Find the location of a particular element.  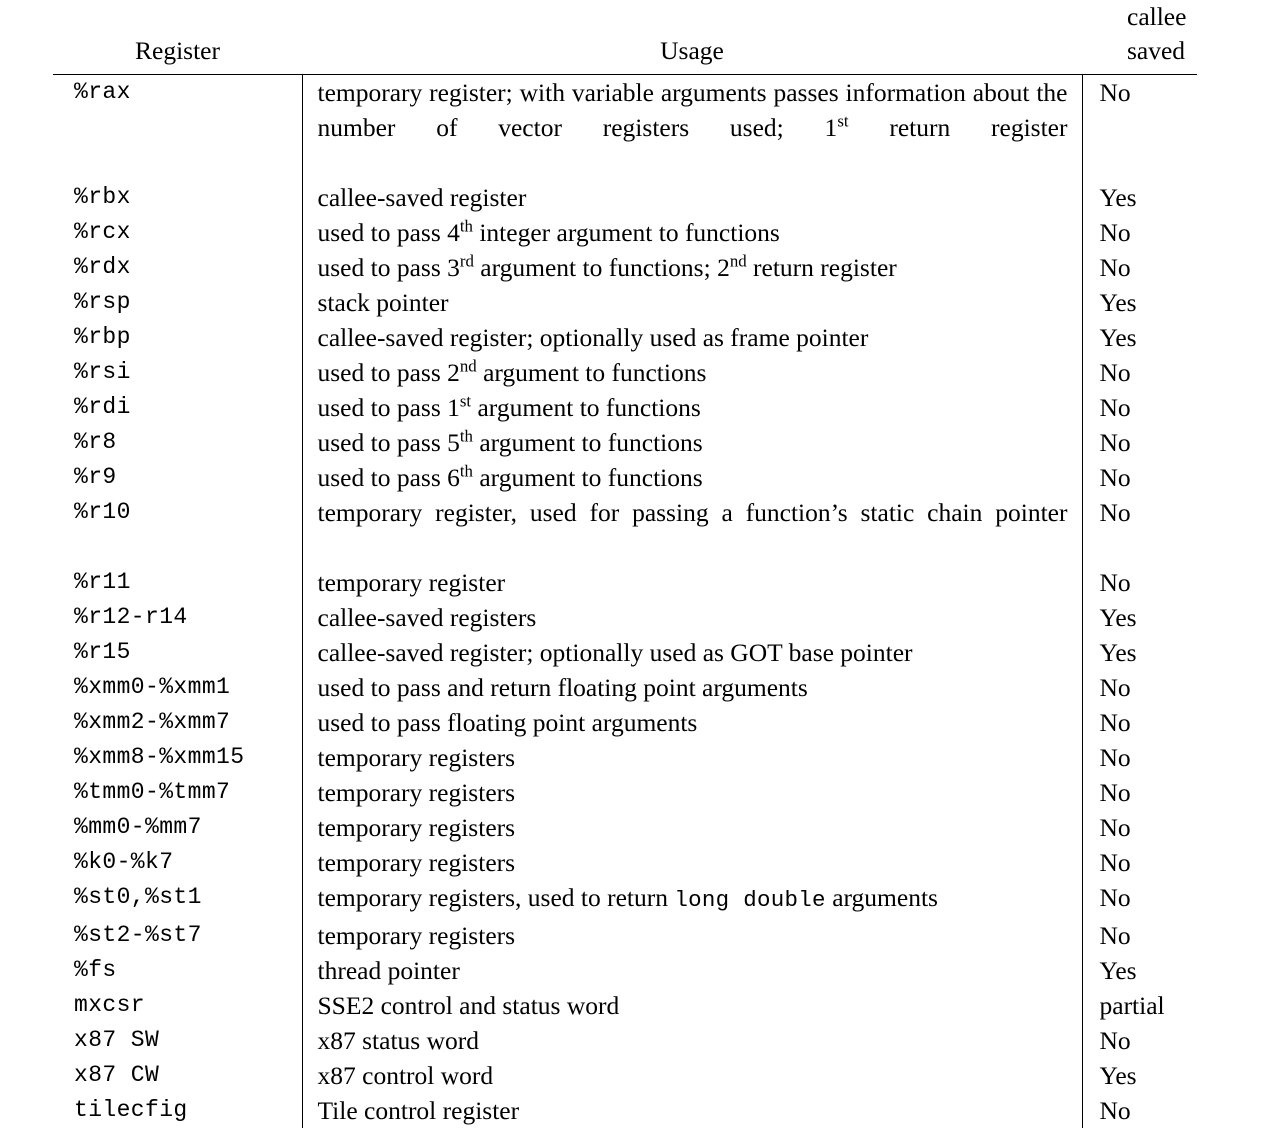

header-row: Register Usage callee saved is located at coordinates (625, 37).